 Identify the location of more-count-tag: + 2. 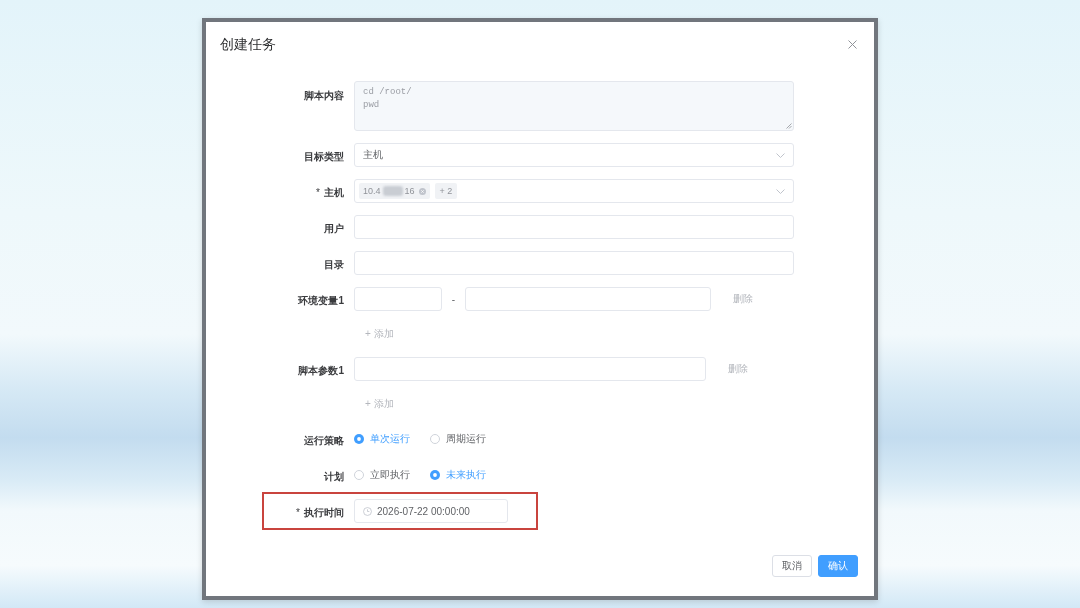
(446, 191).